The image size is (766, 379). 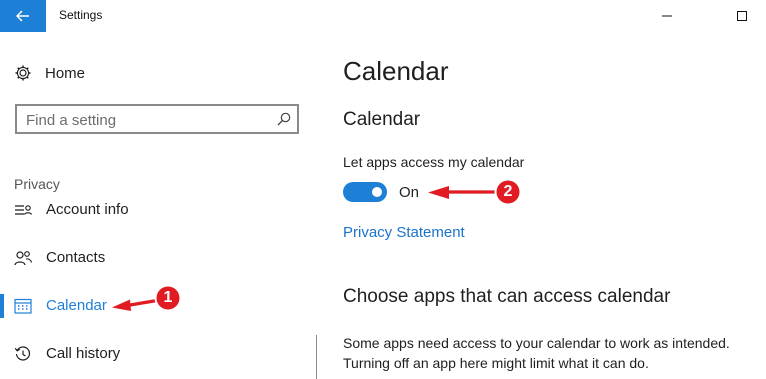 What do you see at coordinates (23, 306) in the screenshot?
I see `calendar-icon` at bounding box center [23, 306].